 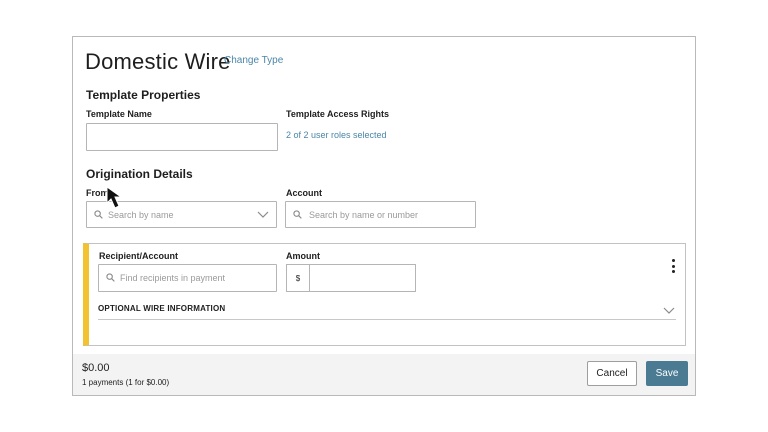 I want to click on amount-label: Amount, so click(x=303, y=256).